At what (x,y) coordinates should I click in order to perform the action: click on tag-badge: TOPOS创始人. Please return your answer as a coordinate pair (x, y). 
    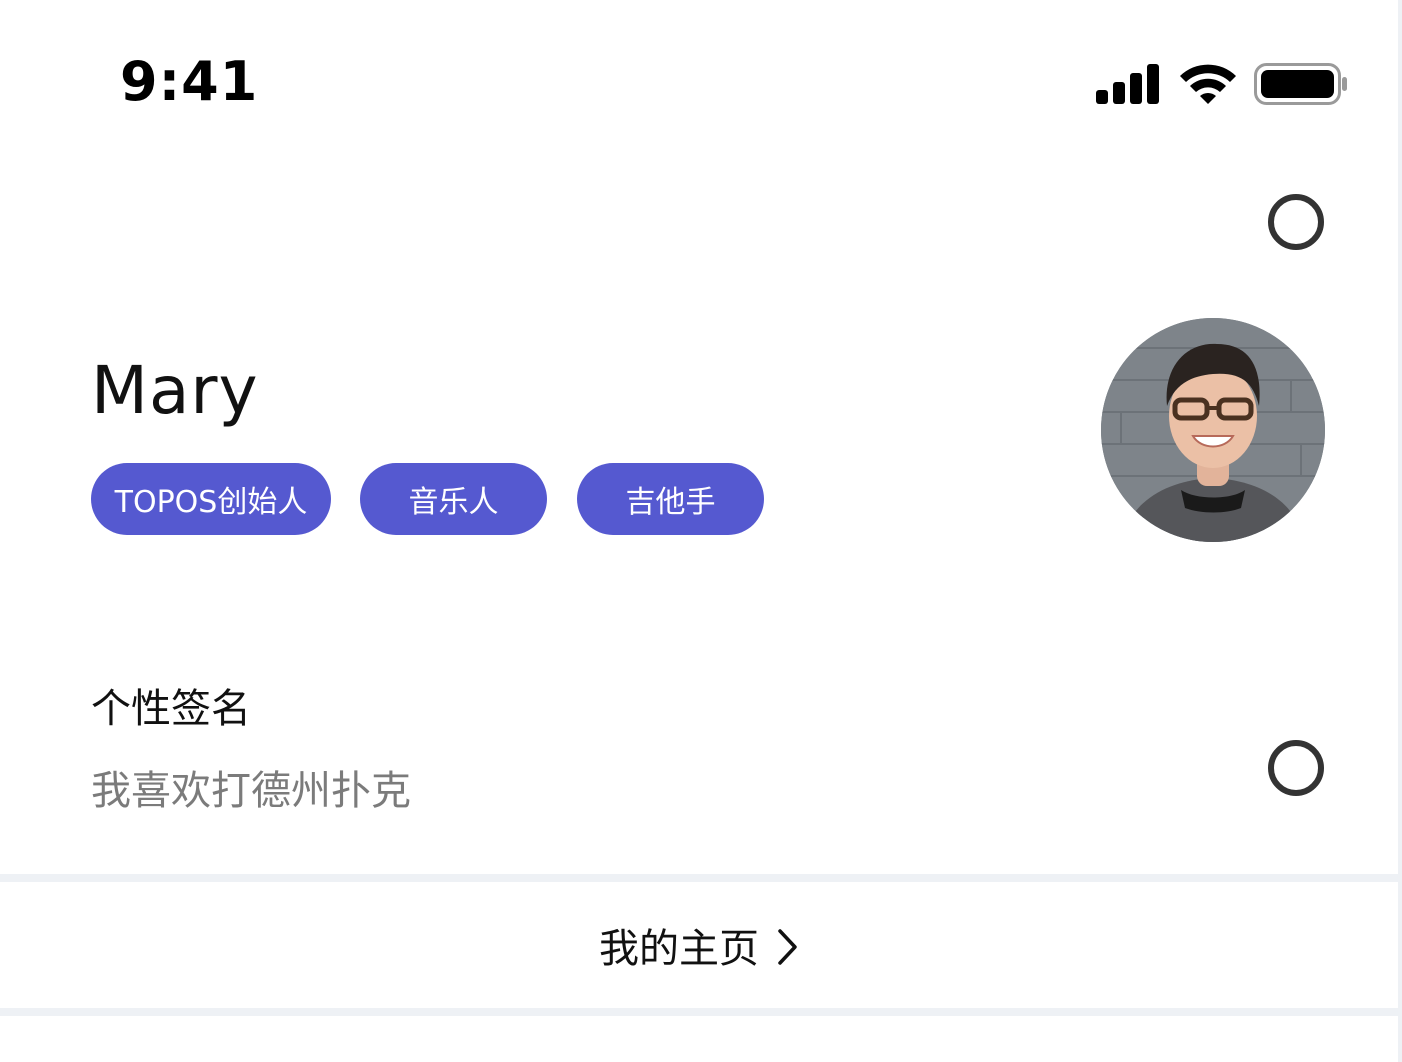
    Looking at the image, I should click on (211, 499).